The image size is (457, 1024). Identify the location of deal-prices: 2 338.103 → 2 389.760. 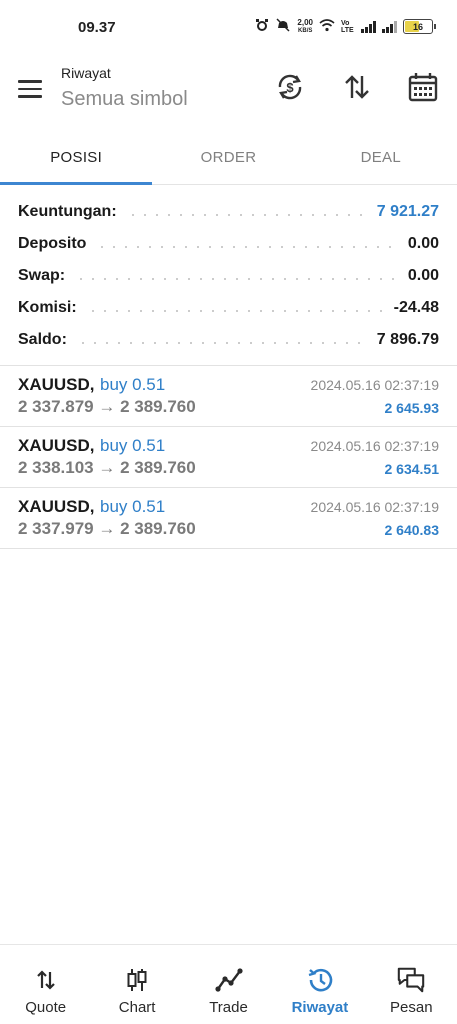
(107, 467).